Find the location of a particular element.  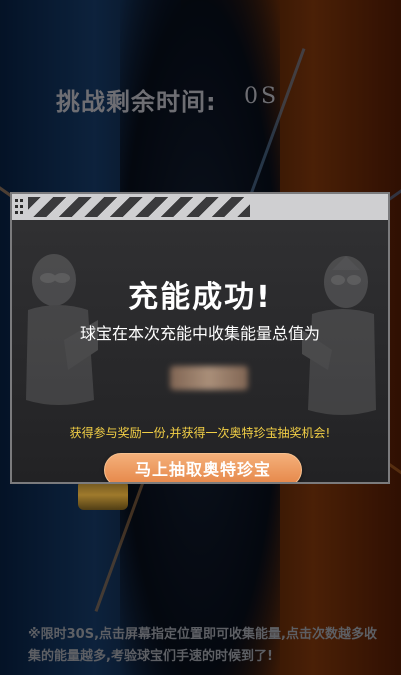

timer-value: 0S is located at coordinates (262, 96).